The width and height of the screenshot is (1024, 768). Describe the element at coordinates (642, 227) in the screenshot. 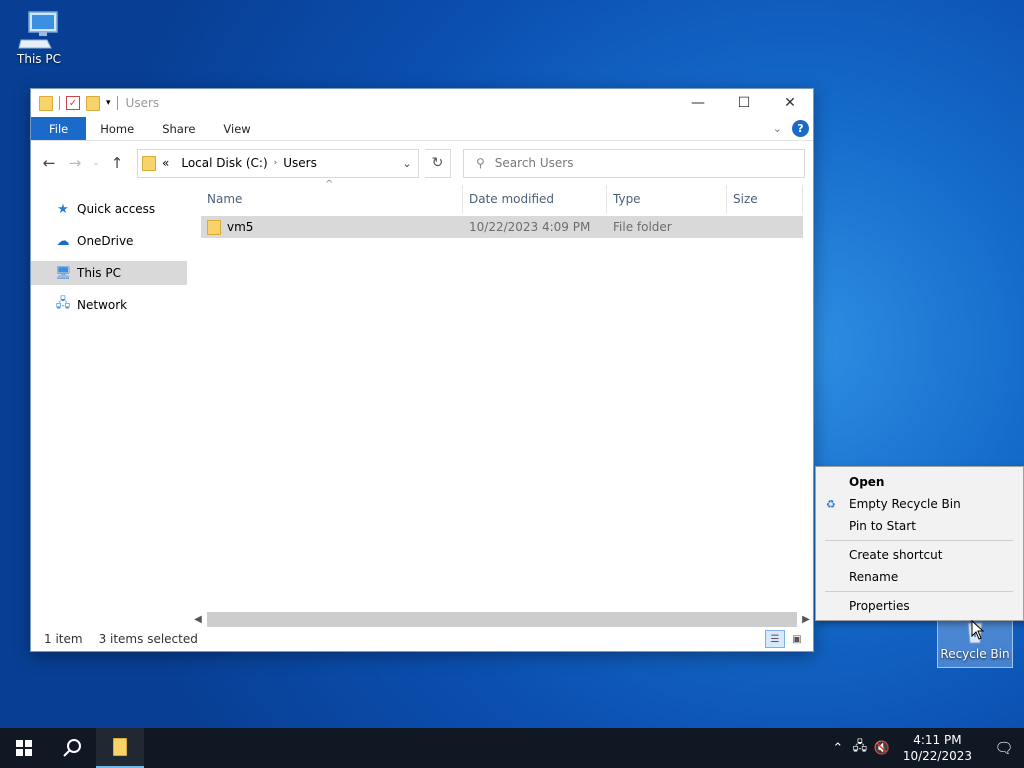

I see `cell-type: File folder` at that location.